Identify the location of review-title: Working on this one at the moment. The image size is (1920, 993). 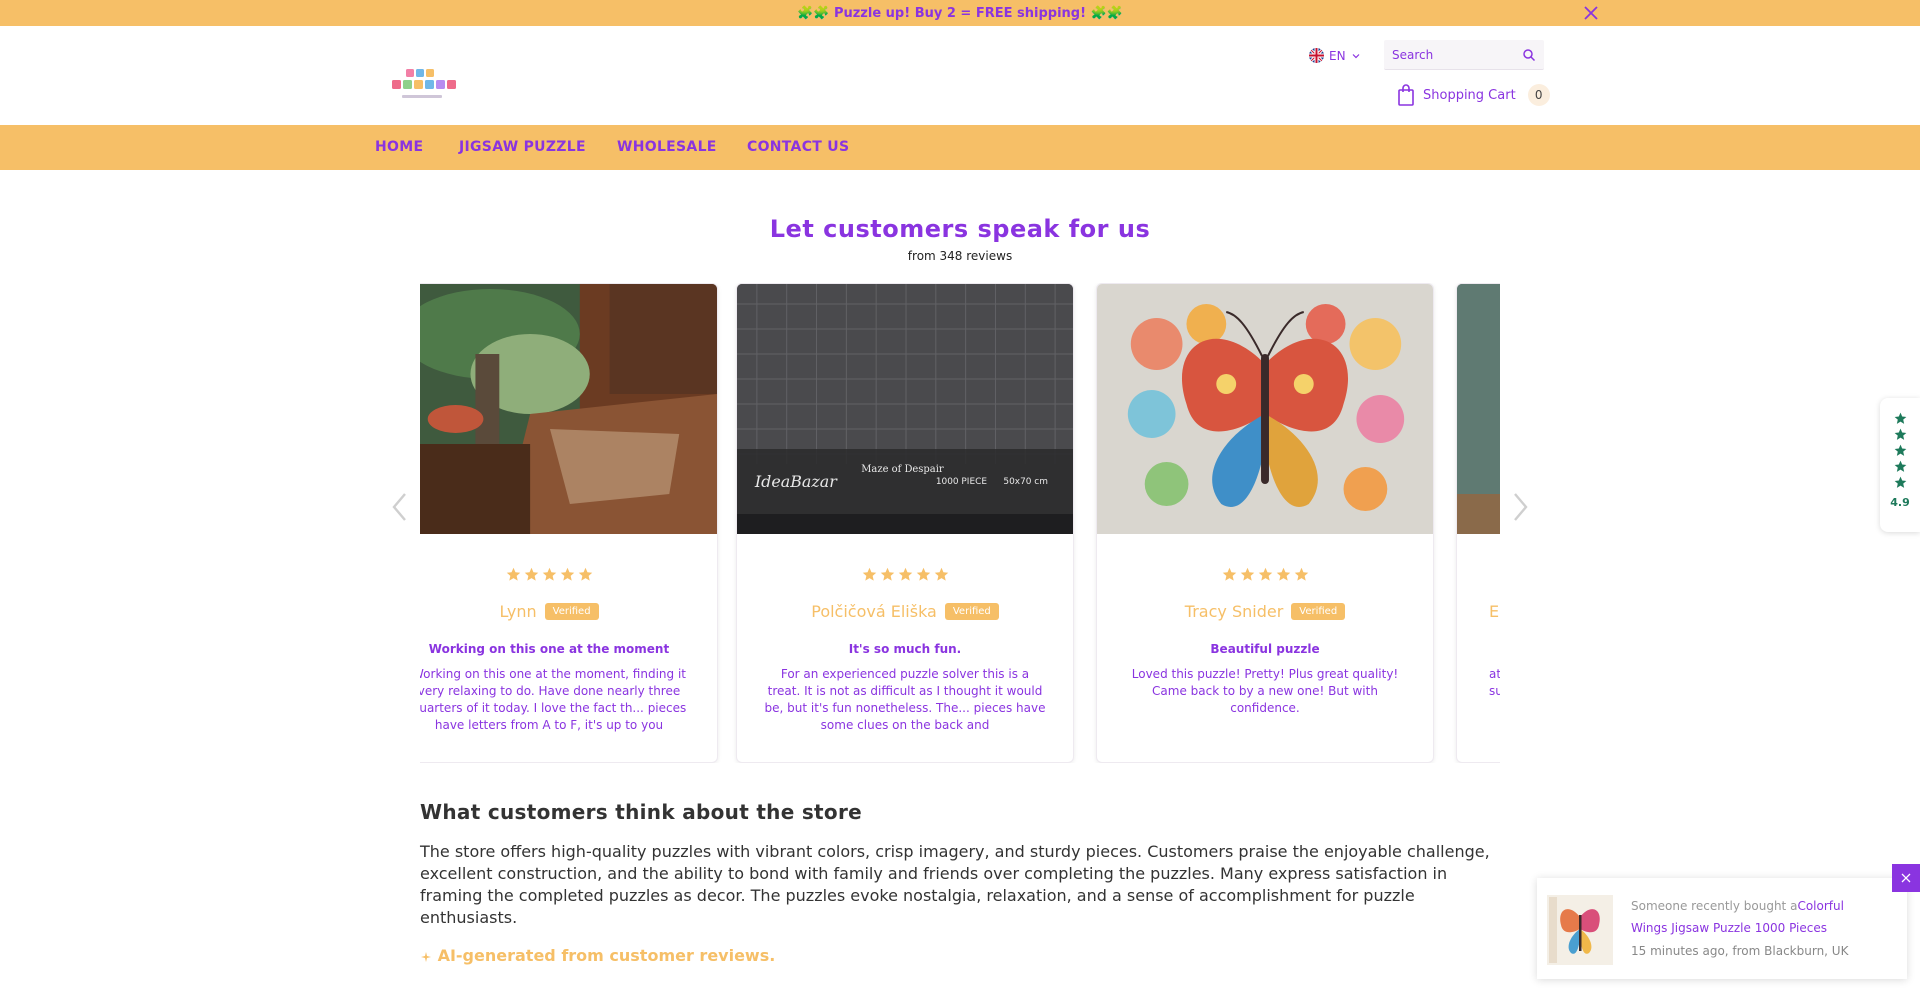
(549, 649).